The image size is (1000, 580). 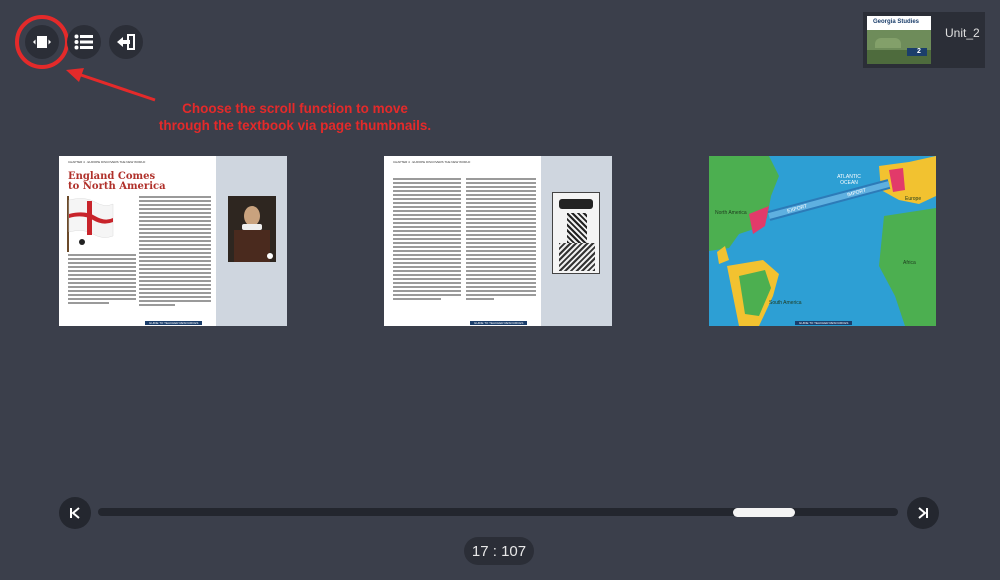 I want to click on unit-label: Unit_2, so click(x=962, y=33).